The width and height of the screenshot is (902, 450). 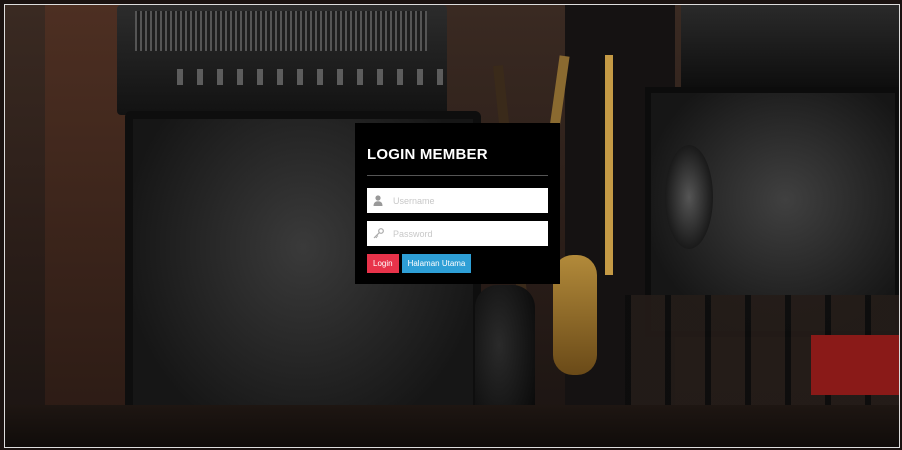 What do you see at coordinates (312, 77) in the screenshot?
I see `amp-knobs` at bounding box center [312, 77].